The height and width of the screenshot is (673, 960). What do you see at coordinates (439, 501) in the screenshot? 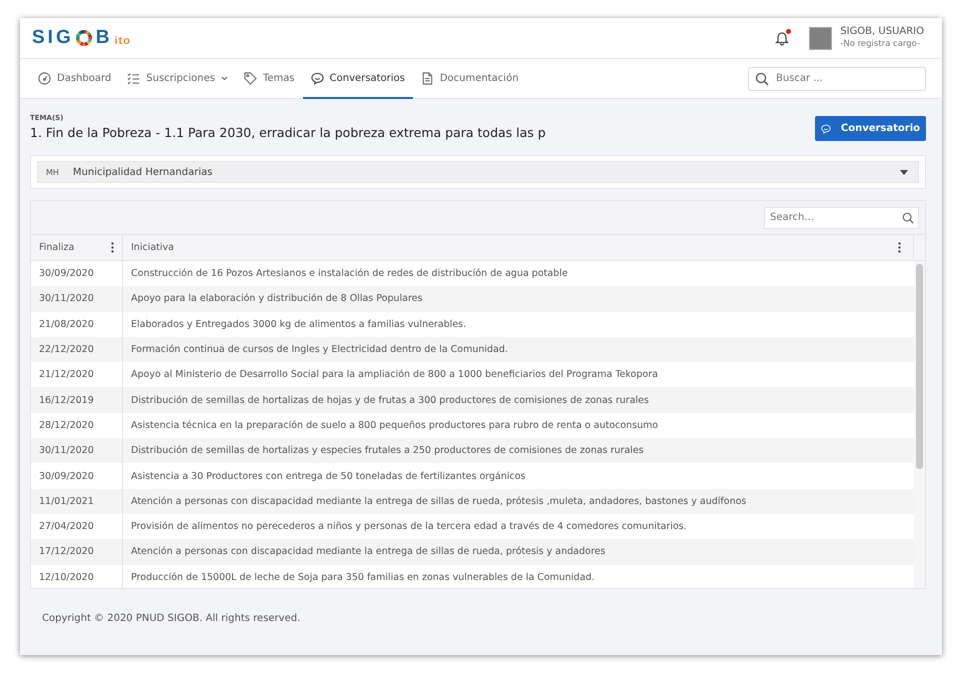
I see `table-cell-text: Atención a personas con discapacidad mediante la entrega de sillas de rueda, prótesis ,muleta, andadores, bastones y audífonos` at bounding box center [439, 501].